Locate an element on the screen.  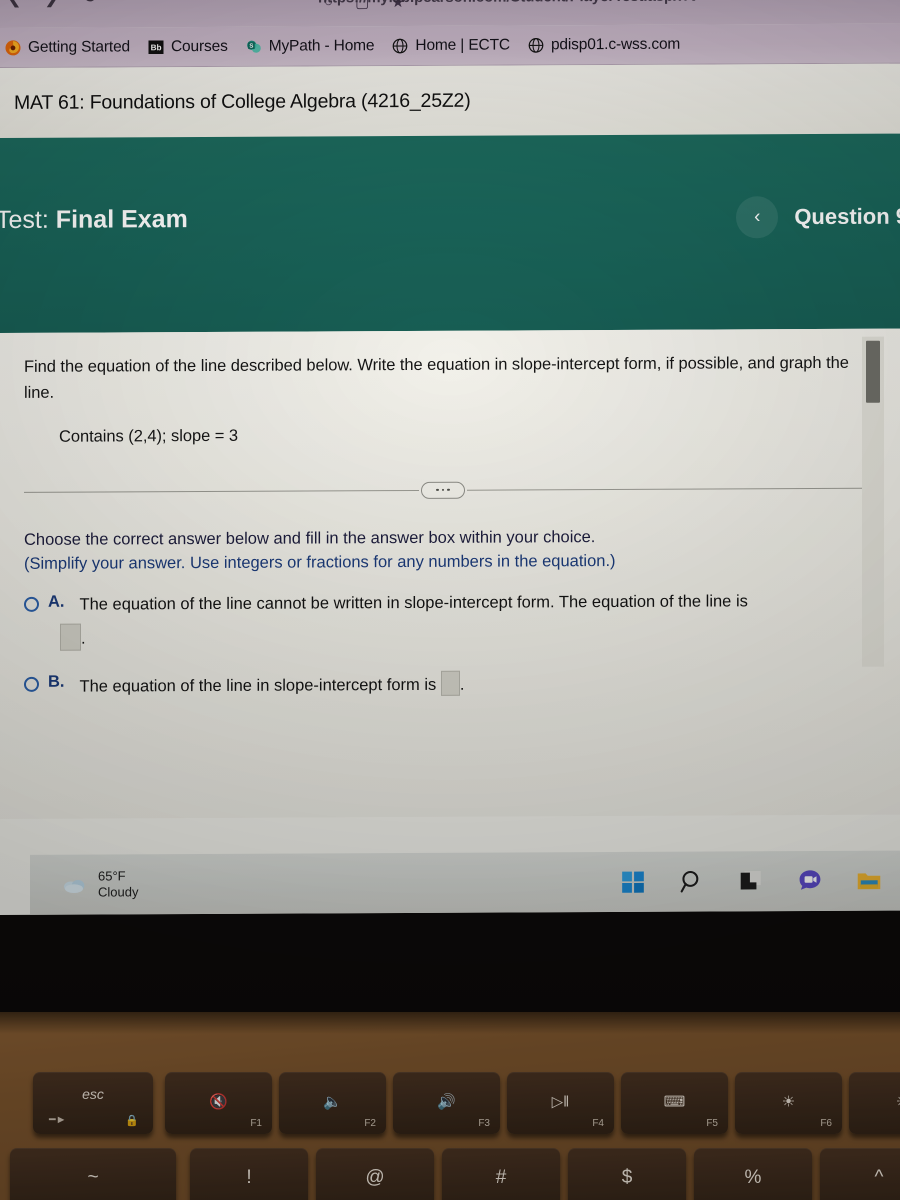
forward-icon: ❯ is located at coordinates (52, 4).